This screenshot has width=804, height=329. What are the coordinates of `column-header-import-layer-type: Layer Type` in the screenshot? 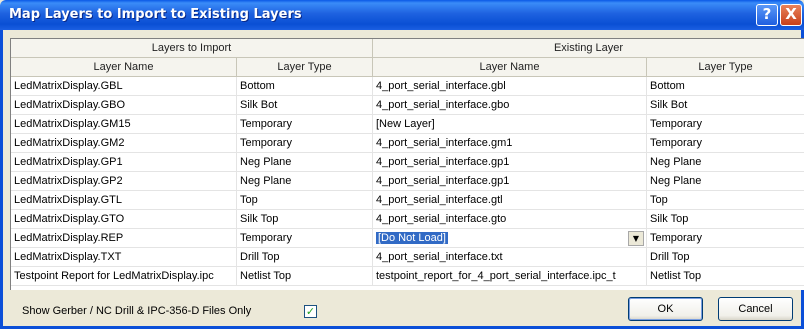 It's located at (305, 67).